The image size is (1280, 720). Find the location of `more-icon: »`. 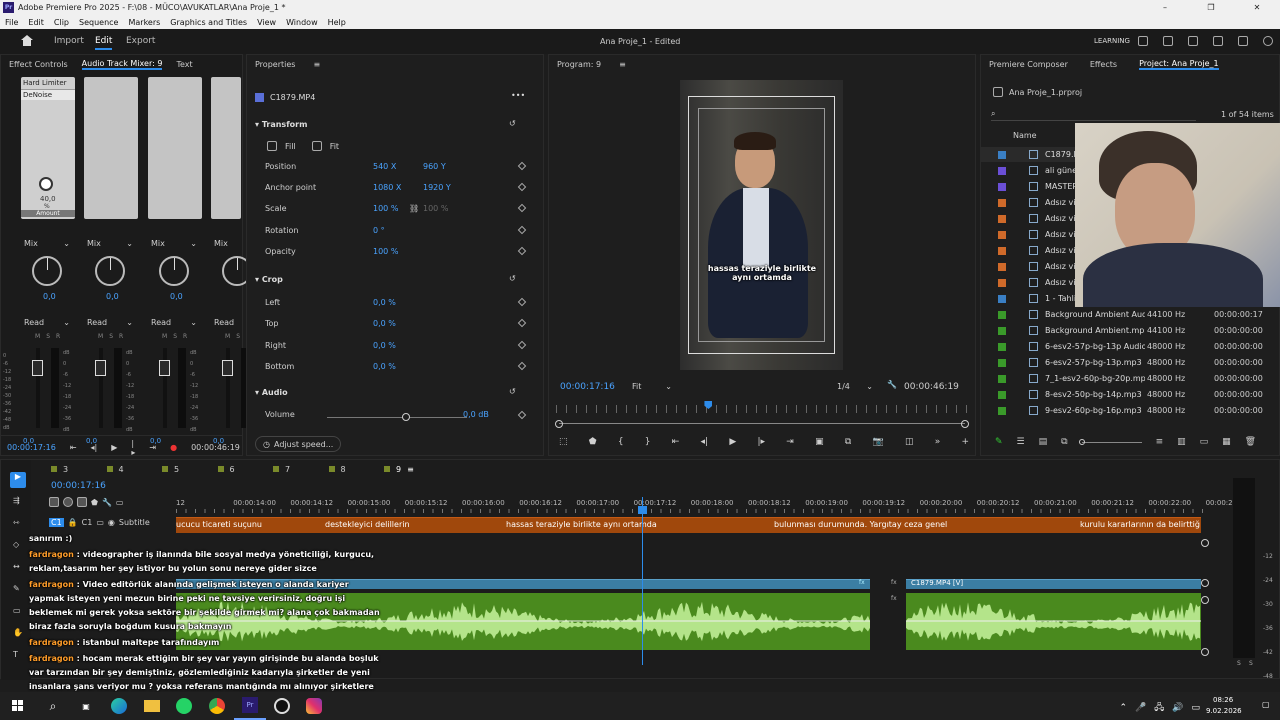

more-icon: » is located at coordinates (938, 442).